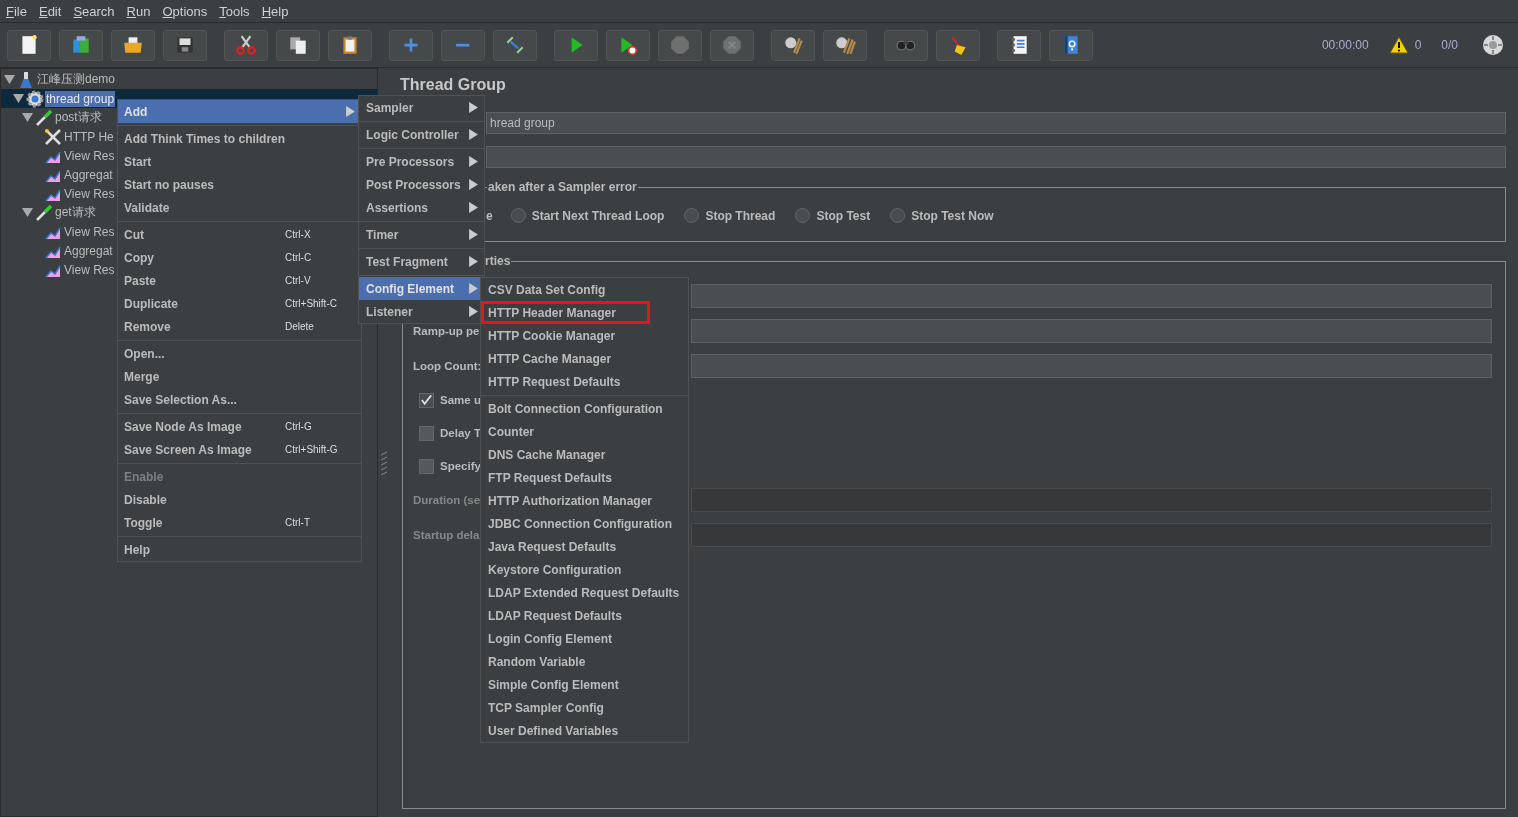 Image resolution: width=1518 pixels, height=817 pixels. Describe the element at coordinates (239, 207) in the screenshot. I see `menu-item: Validate` at that location.